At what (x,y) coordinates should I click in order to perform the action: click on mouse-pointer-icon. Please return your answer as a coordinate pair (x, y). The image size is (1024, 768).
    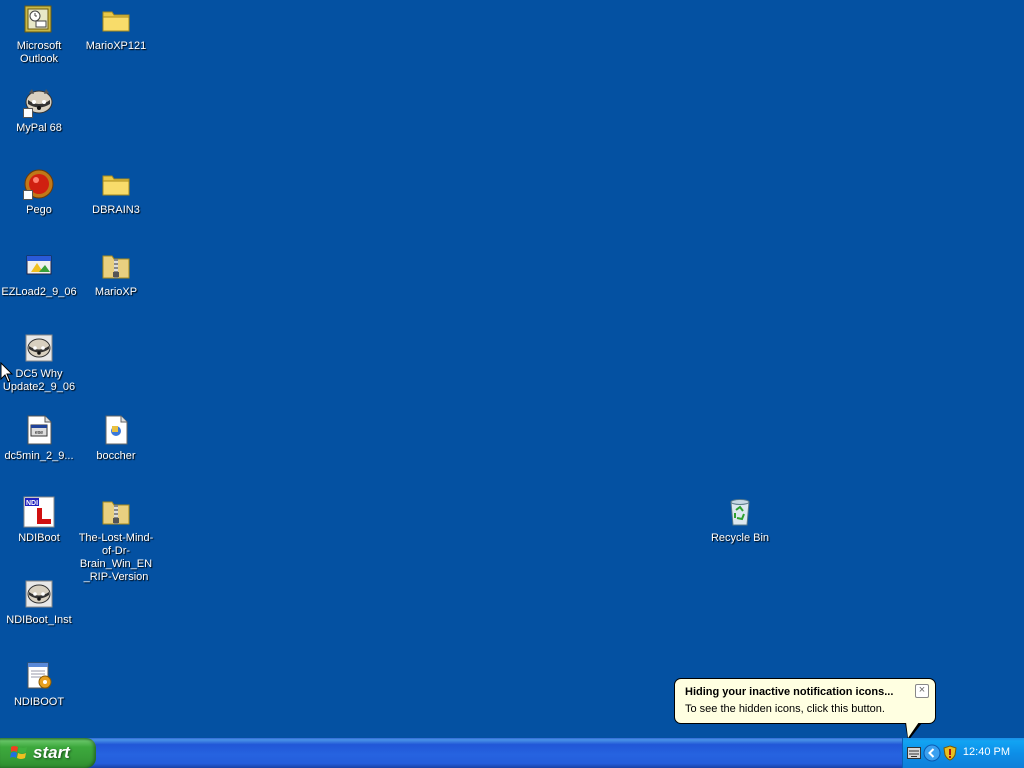
    Looking at the image, I should click on (7, 372).